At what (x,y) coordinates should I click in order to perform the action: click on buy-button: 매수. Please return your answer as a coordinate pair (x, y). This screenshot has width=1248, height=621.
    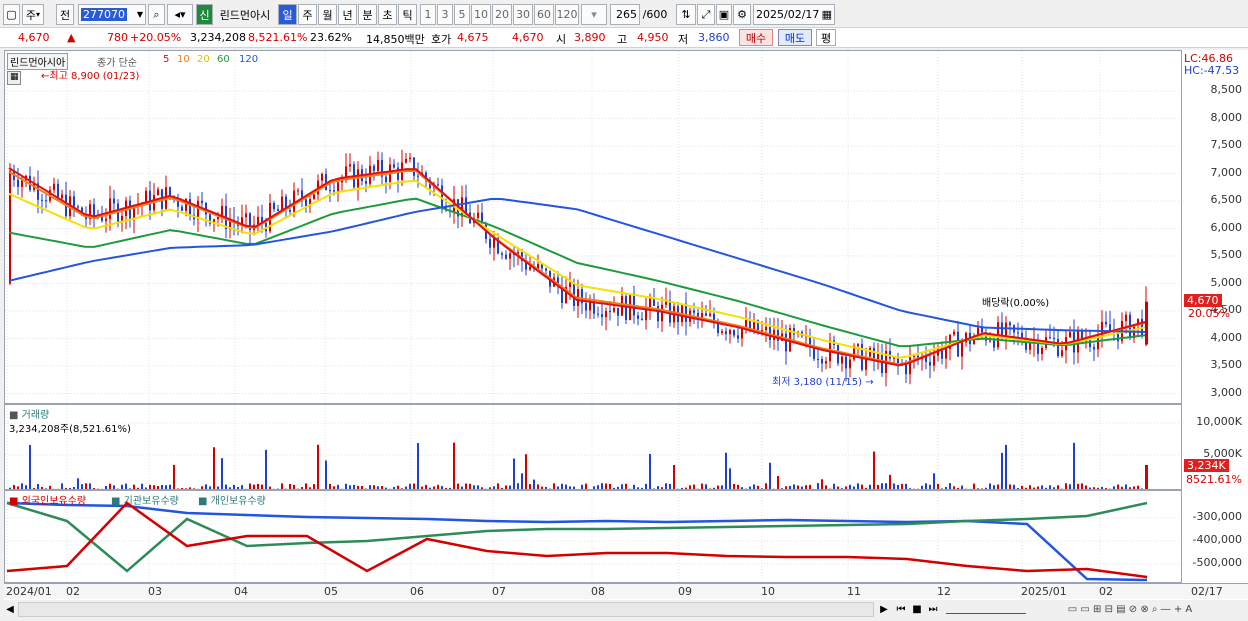
    Looking at the image, I should click on (756, 37).